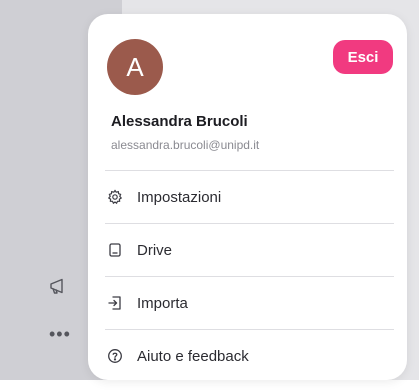  I want to click on menu-item-settings: Impostazioni, so click(249, 196).